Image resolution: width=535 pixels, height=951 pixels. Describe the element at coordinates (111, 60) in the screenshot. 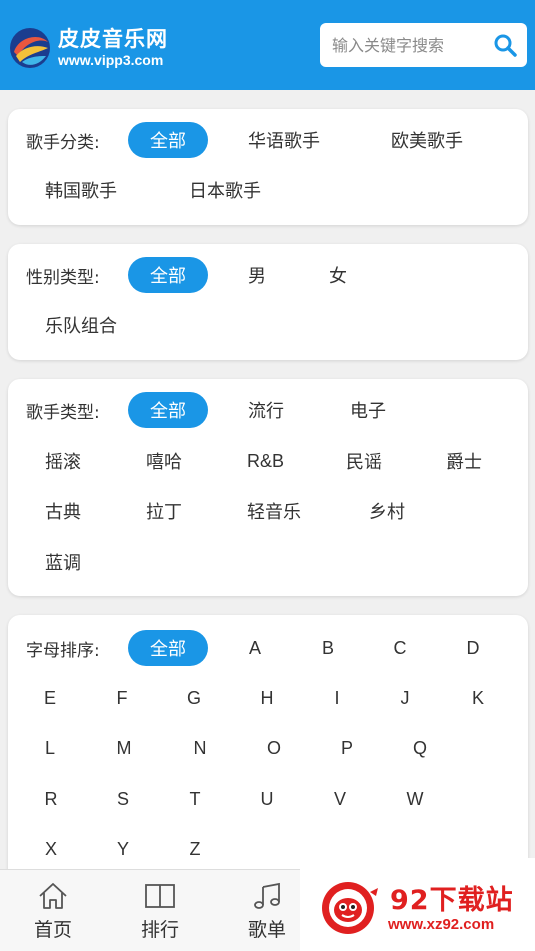

I see `site-url: www.vipp3.com` at that location.